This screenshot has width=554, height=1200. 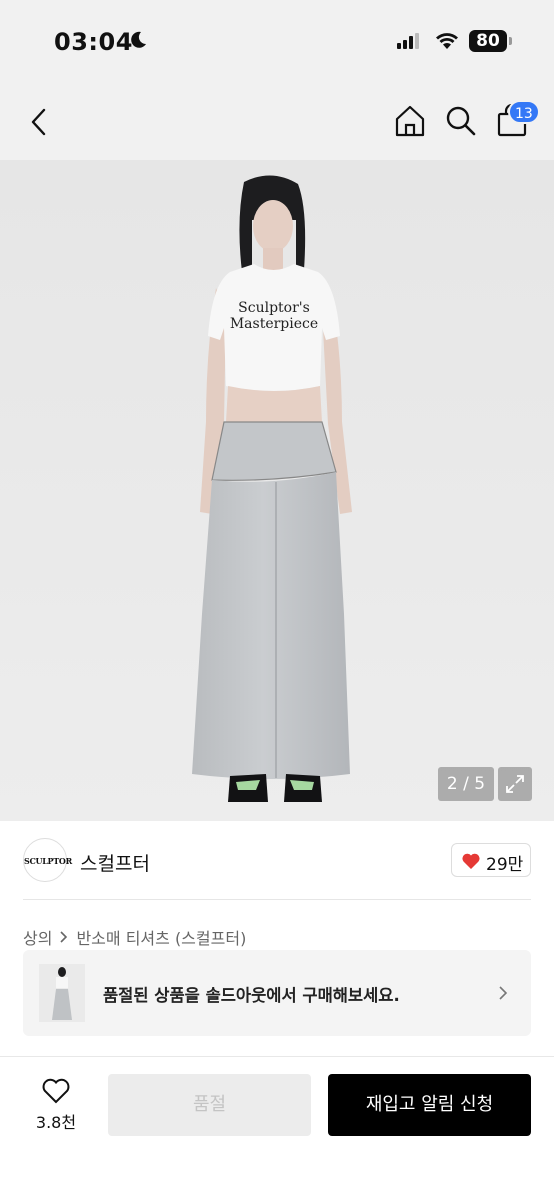 I want to click on heart-outline-icon, so click(x=56, y=1091).